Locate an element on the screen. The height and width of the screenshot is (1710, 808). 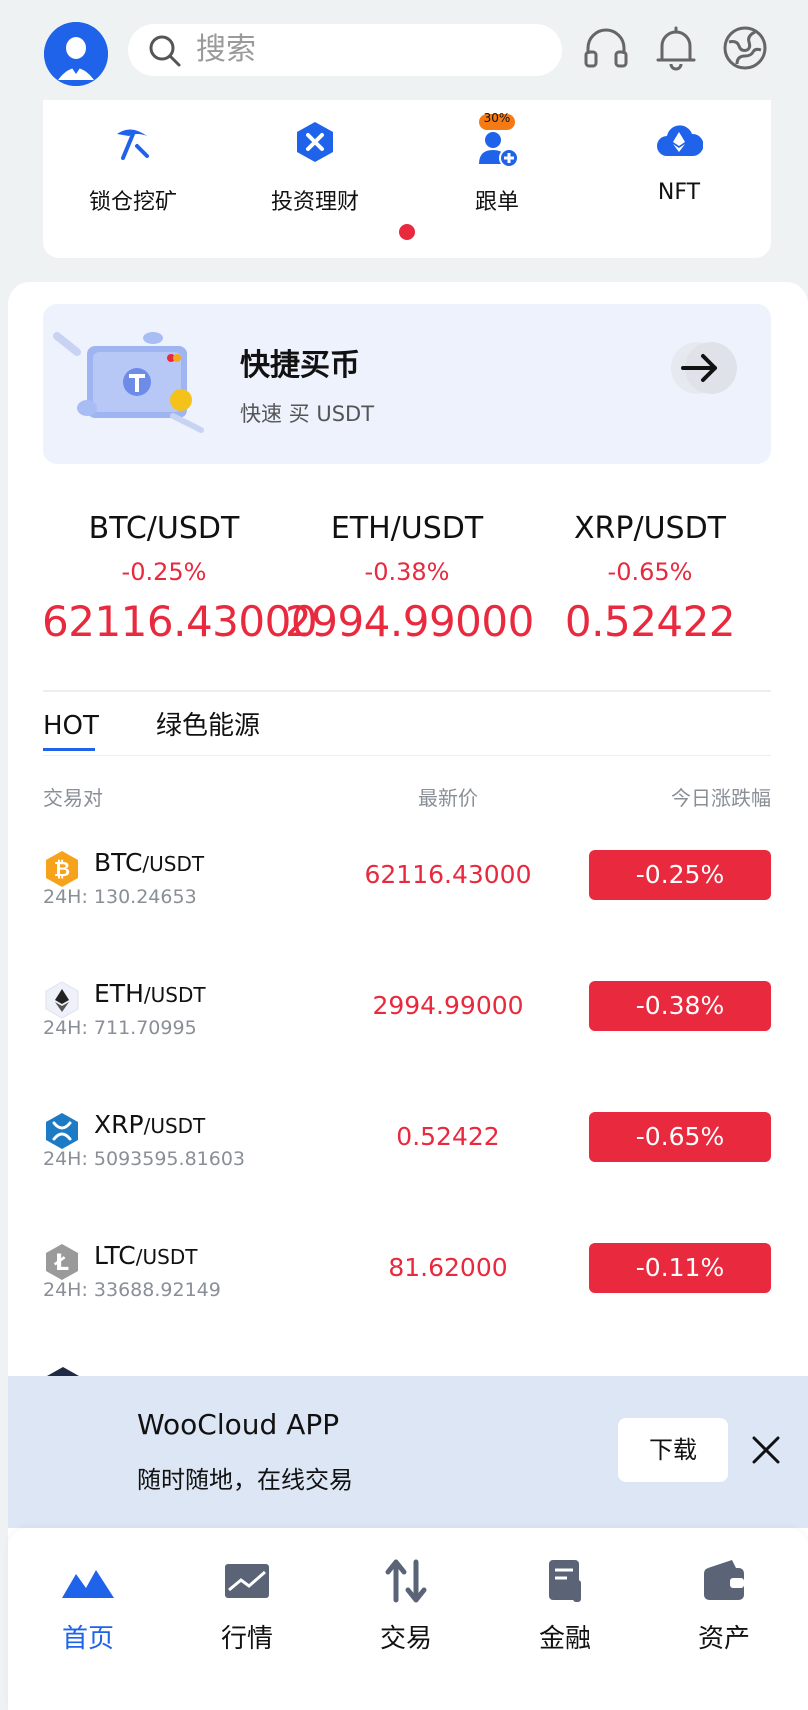
ethereum-icon is located at coordinates (62, 1000).